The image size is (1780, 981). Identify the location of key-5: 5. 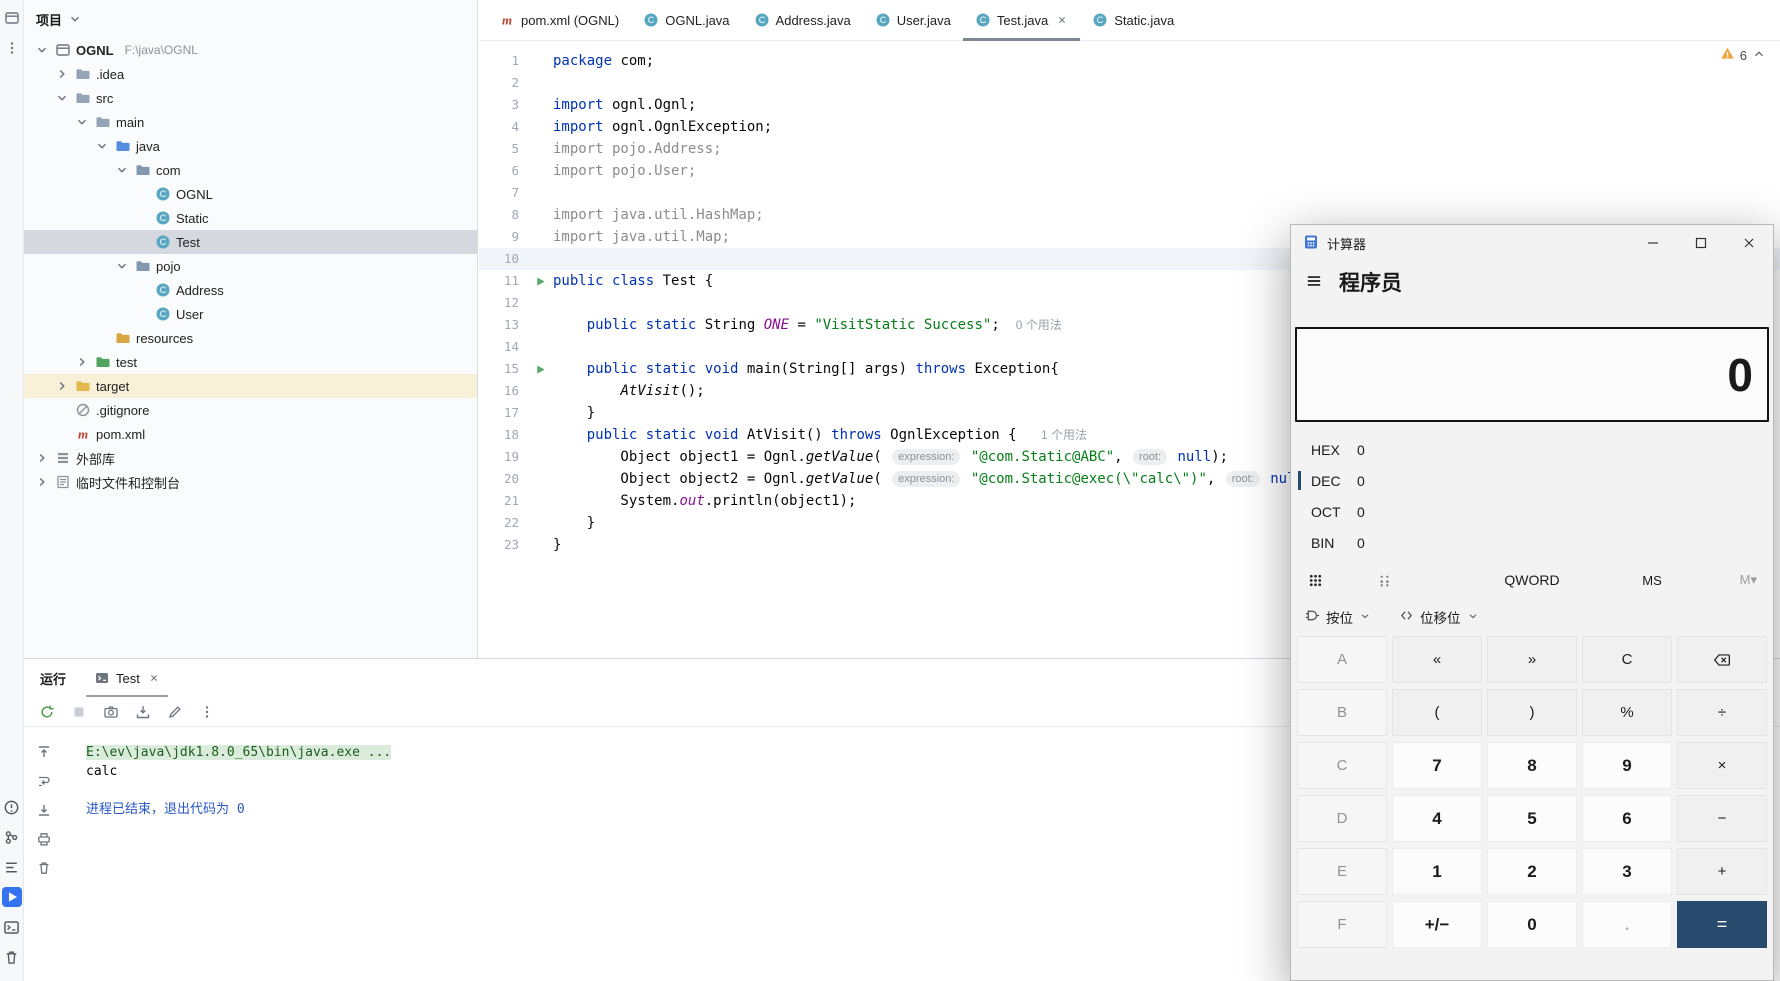
(1532, 818).